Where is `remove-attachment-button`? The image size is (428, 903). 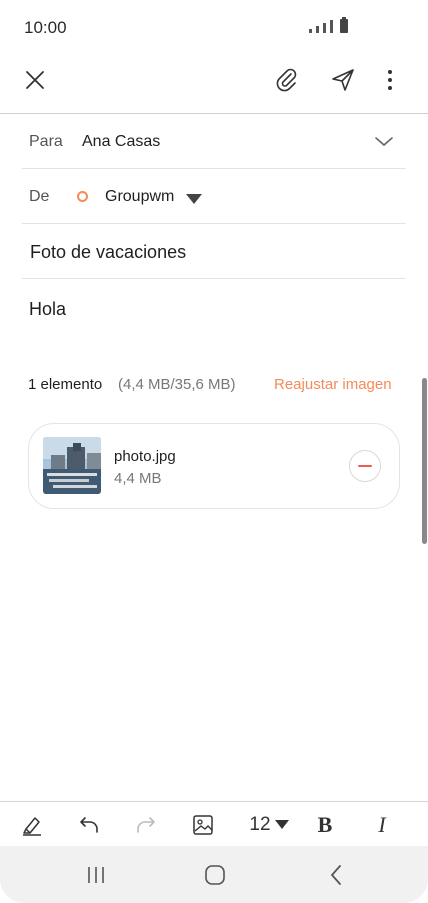
remove-attachment-button is located at coordinates (365, 466).